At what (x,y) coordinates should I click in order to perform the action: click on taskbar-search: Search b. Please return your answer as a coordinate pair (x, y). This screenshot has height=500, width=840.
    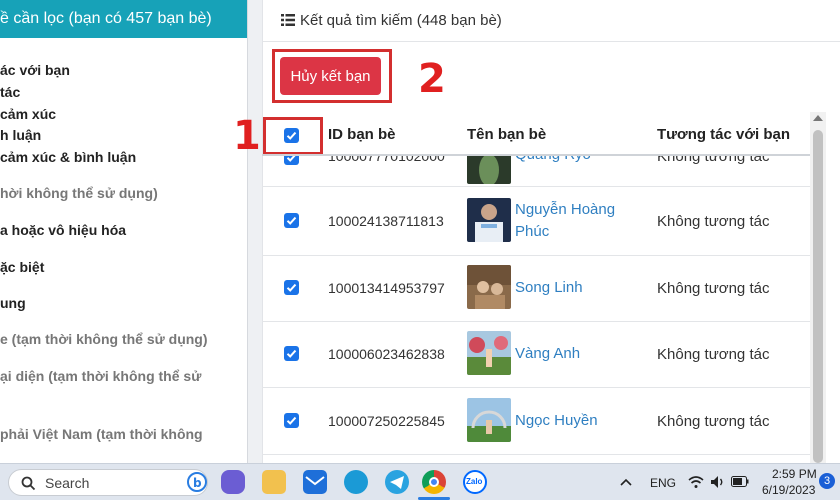
    Looking at the image, I should click on (108, 482).